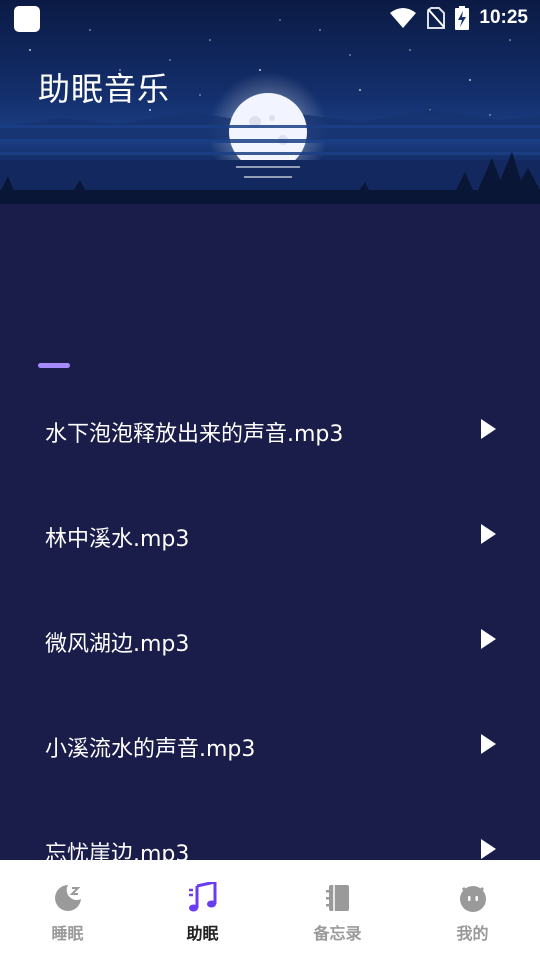  I want to click on nav-tab-memo: 备忘录, so click(337, 910).